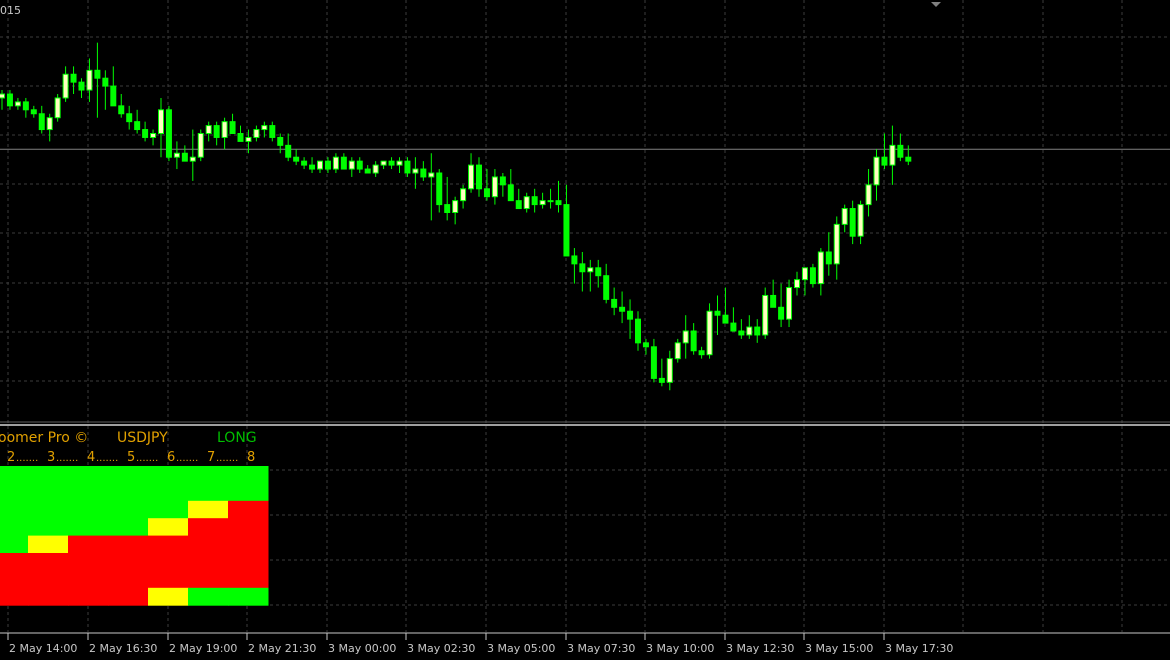  What do you see at coordinates (44, 438) in the screenshot?
I see `indicator-name: oomer Pro ©` at bounding box center [44, 438].